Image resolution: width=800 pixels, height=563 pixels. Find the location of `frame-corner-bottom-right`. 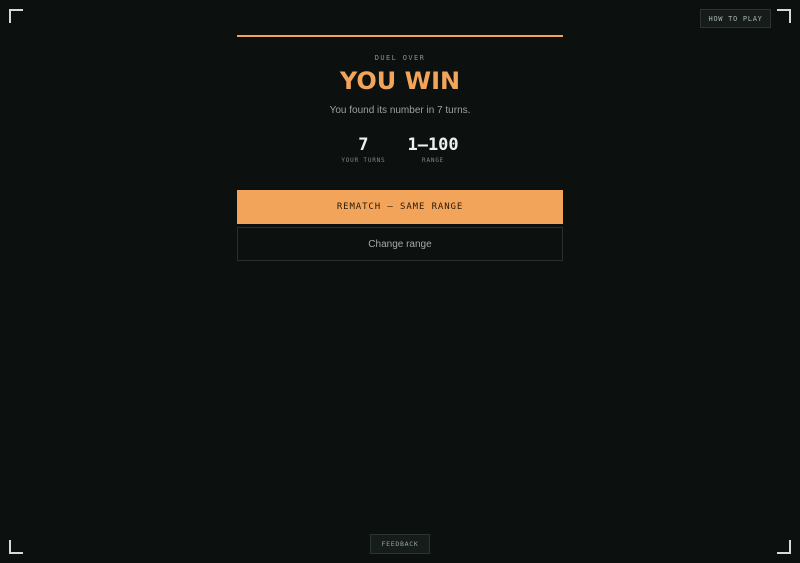

frame-corner-bottom-right is located at coordinates (784, 547).